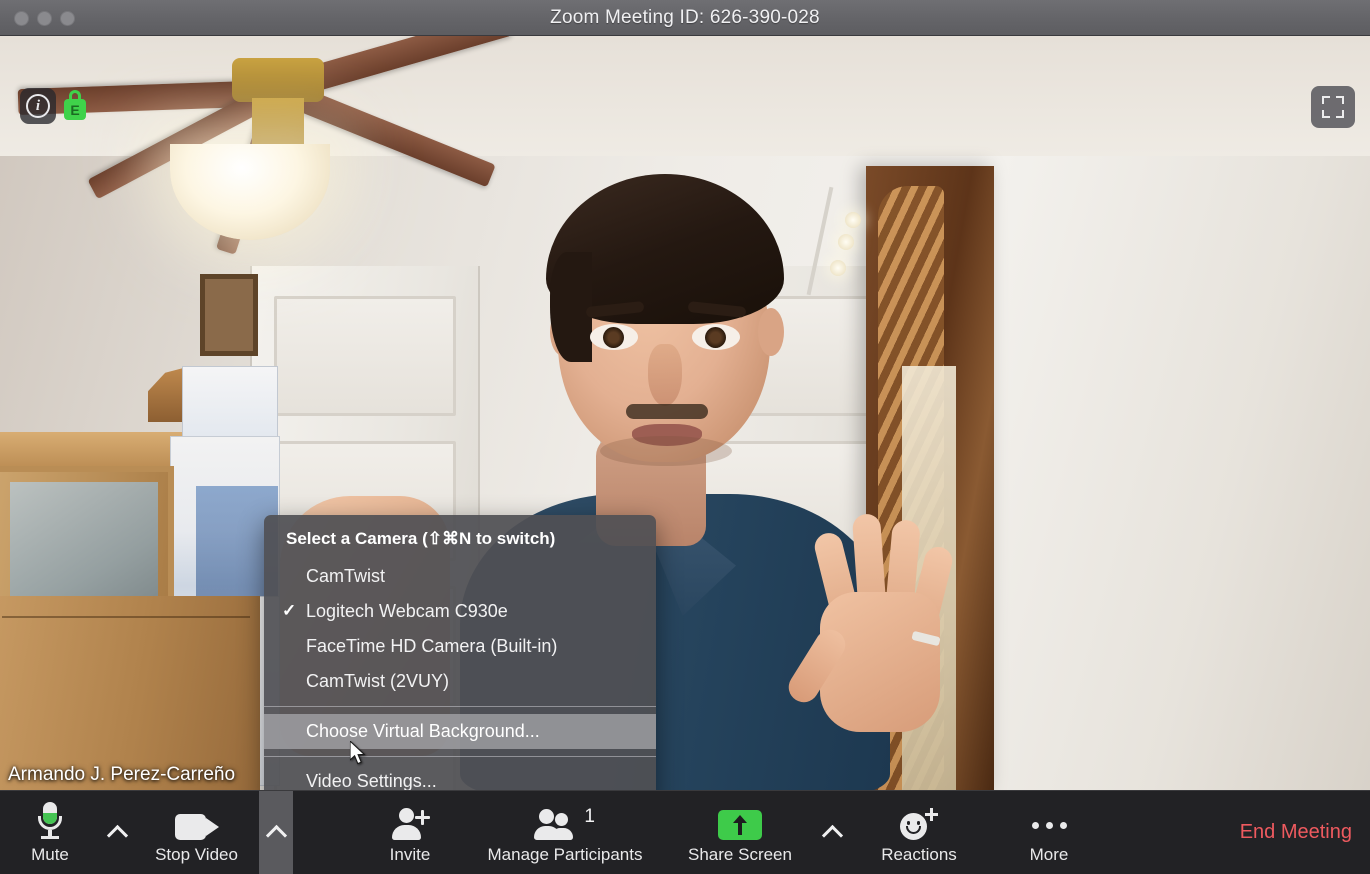  I want to click on lock-body-label: E, so click(75, 109).